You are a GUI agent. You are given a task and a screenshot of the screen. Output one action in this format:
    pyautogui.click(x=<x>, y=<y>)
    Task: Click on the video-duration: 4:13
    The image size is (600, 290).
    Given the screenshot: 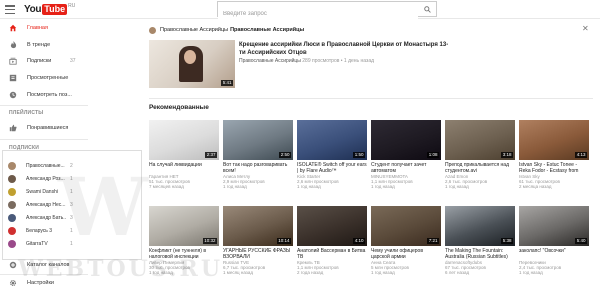 What is the action you would take?
    pyautogui.click(x=581, y=155)
    